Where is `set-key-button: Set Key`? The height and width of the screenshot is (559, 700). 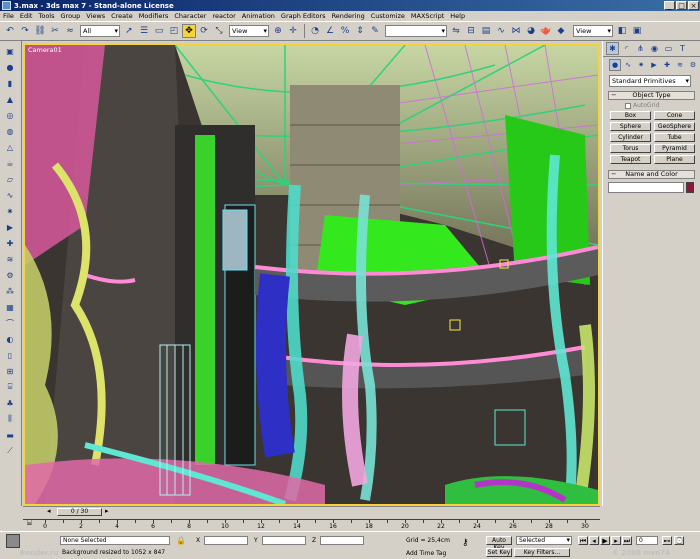
set-key-button: Set Key is located at coordinates (499, 552).